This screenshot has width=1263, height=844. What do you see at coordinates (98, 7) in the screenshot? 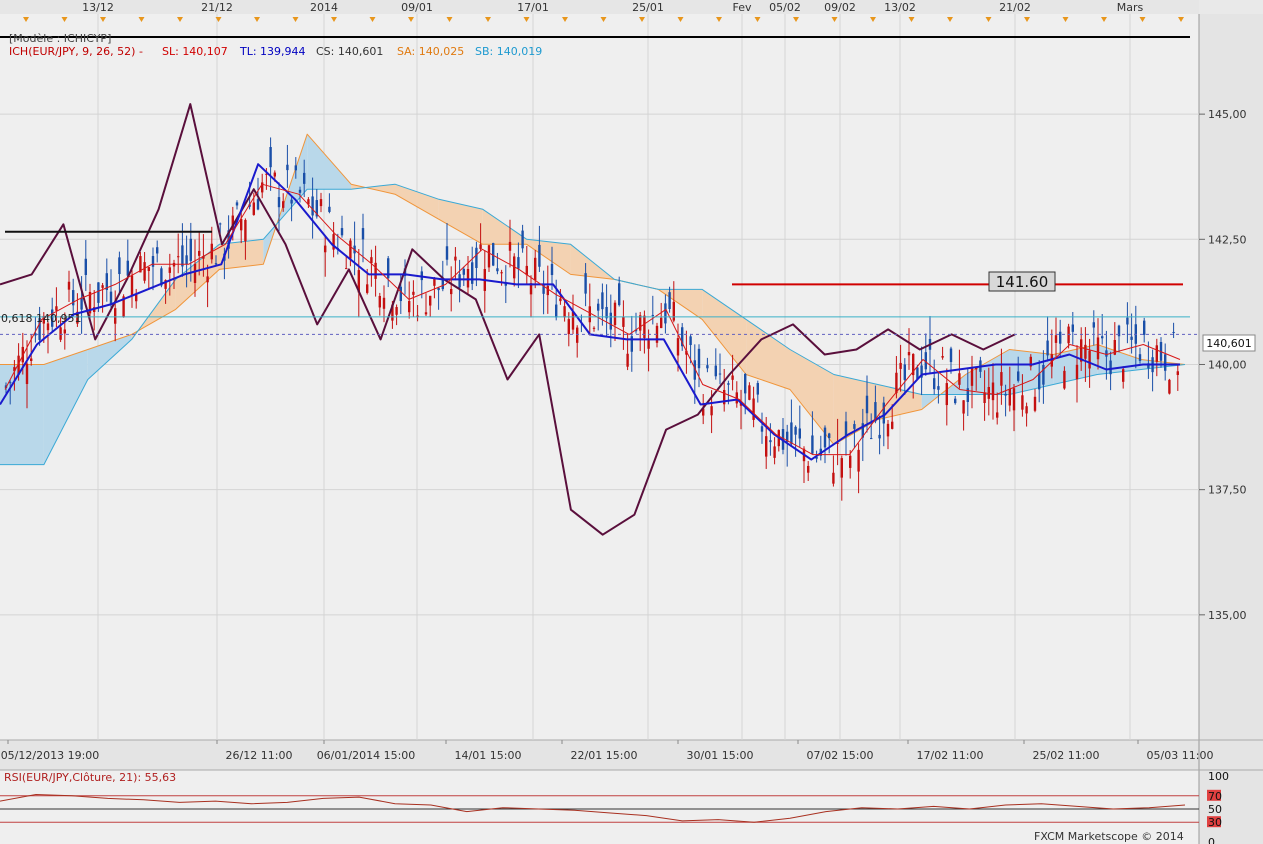
I see `top-date-label: 13/12` at bounding box center [98, 7].